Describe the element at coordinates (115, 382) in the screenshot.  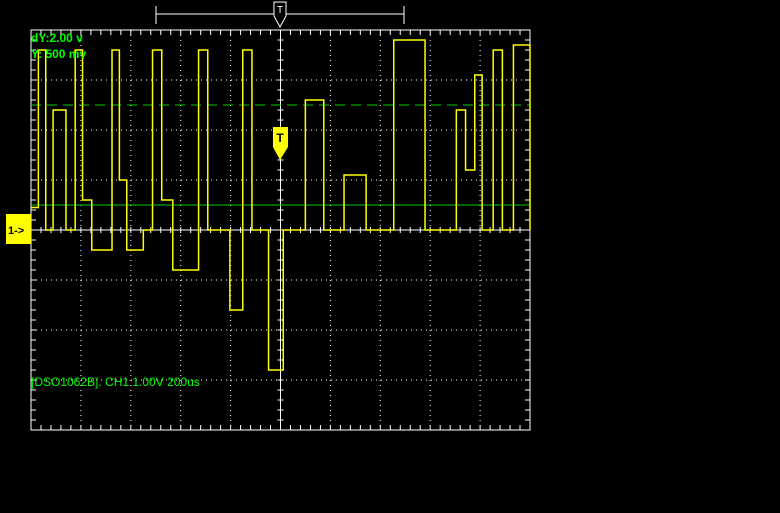
I see `status-readout: [DSO1062B]. CH1 1.00V 200us` at that location.